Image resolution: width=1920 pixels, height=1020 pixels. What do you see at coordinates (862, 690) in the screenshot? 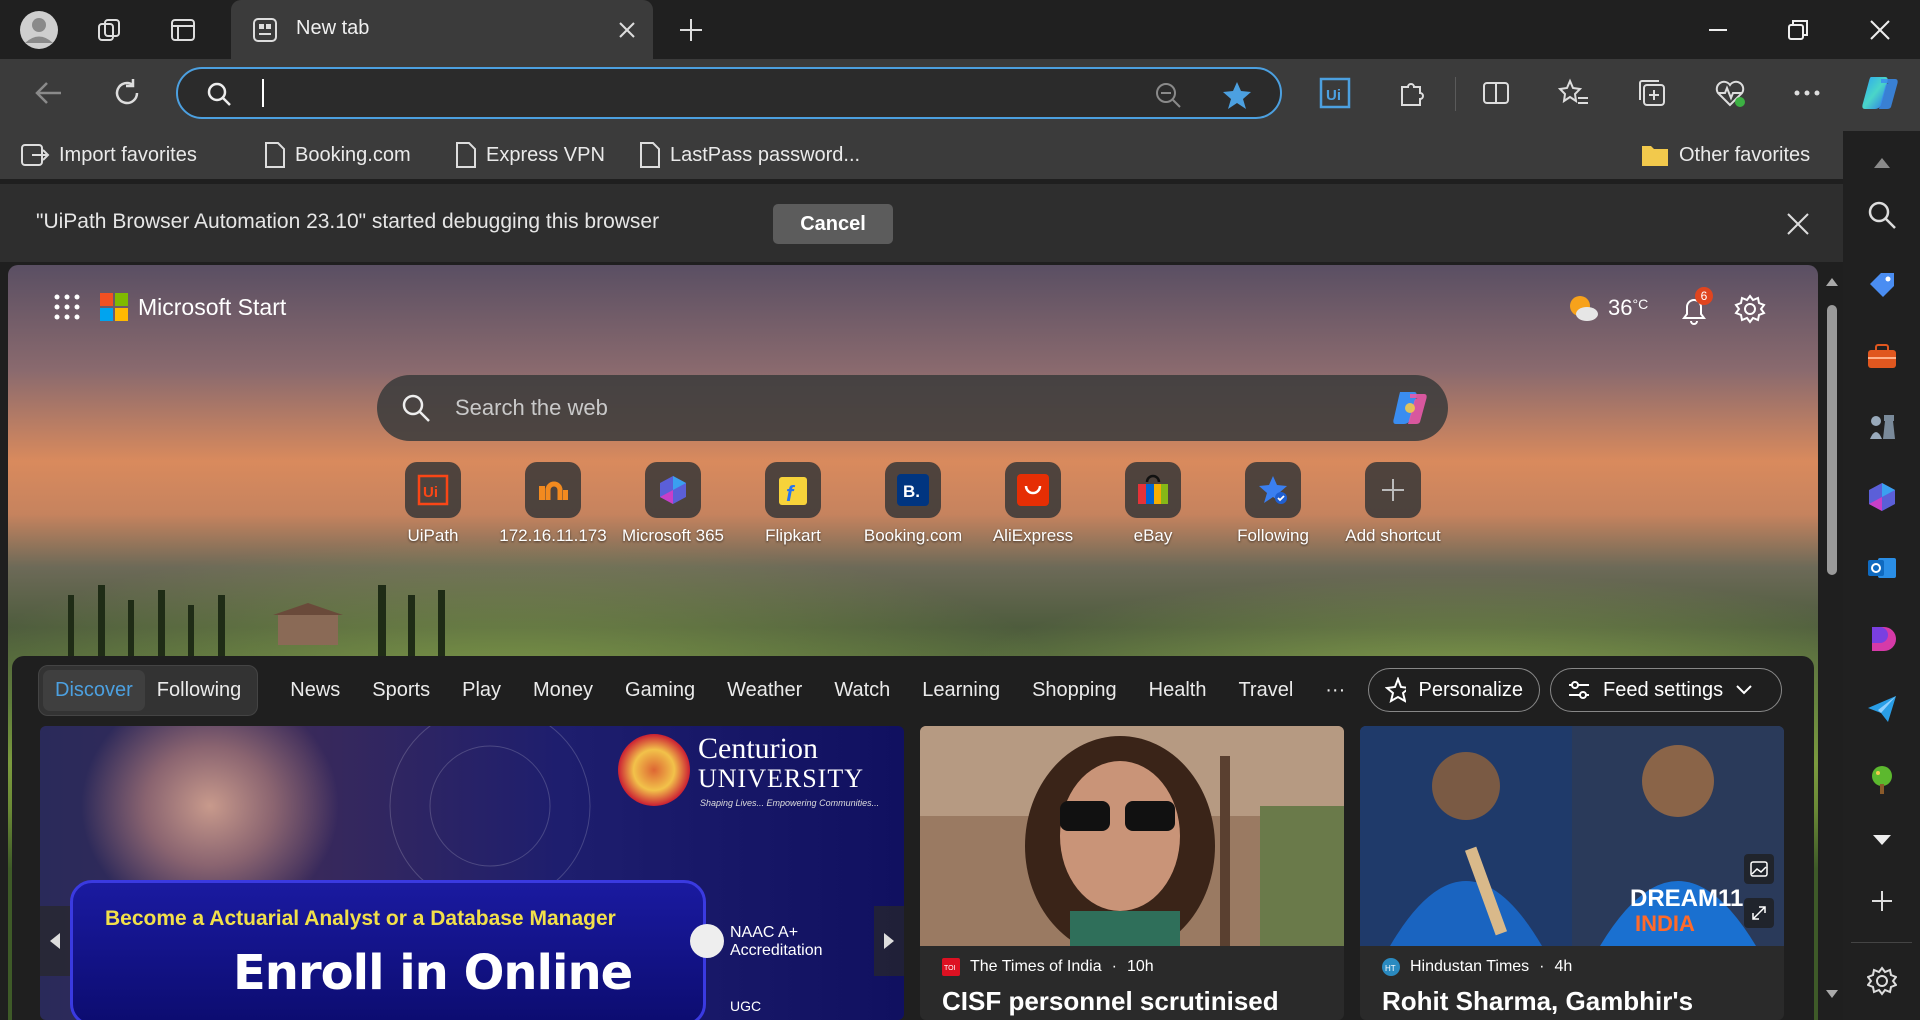
I see `tab-watch: Watch` at bounding box center [862, 690].